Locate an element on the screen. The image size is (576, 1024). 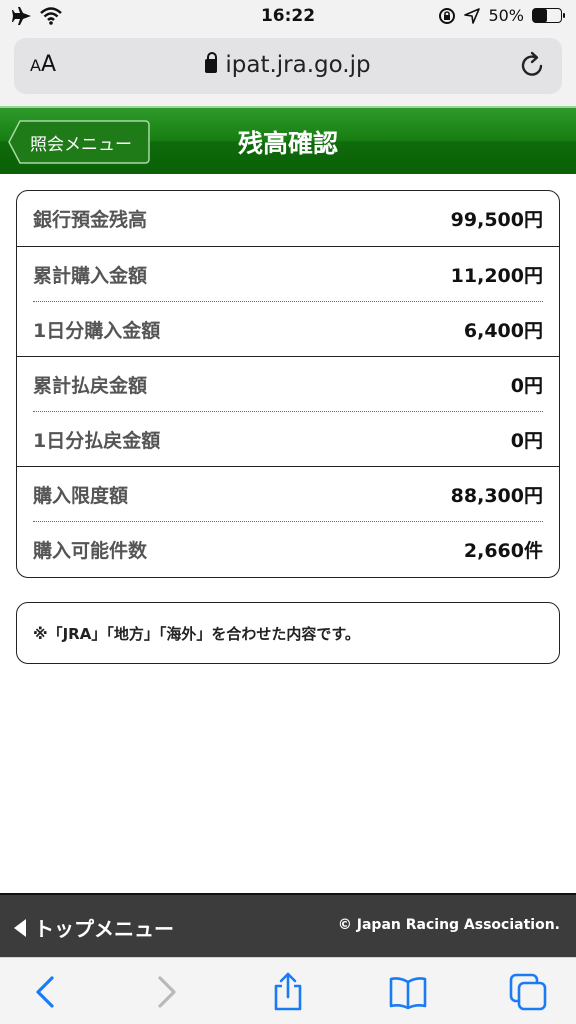
bookmarks-icon is located at coordinates (408, 992).